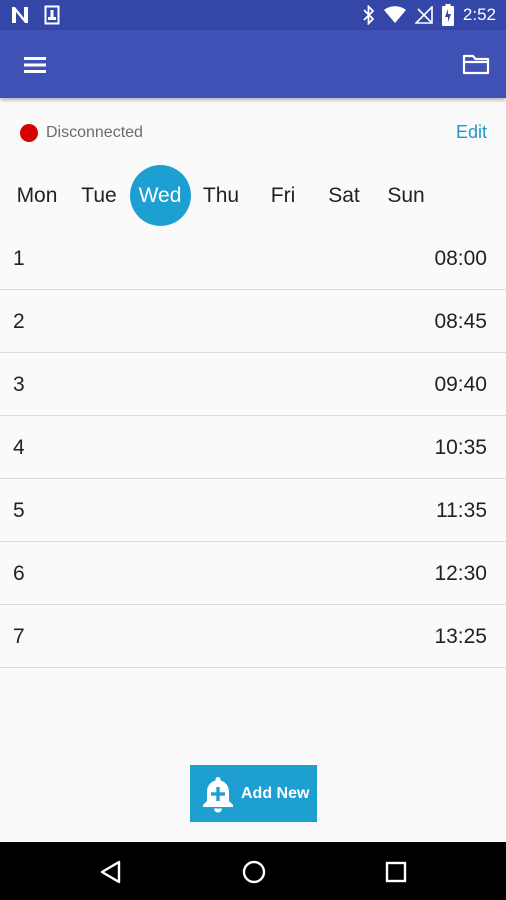 The height and width of the screenshot is (900, 506). Describe the element at coordinates (460, 573) in the screenshot. I see `period-time: 12:30` at that location.